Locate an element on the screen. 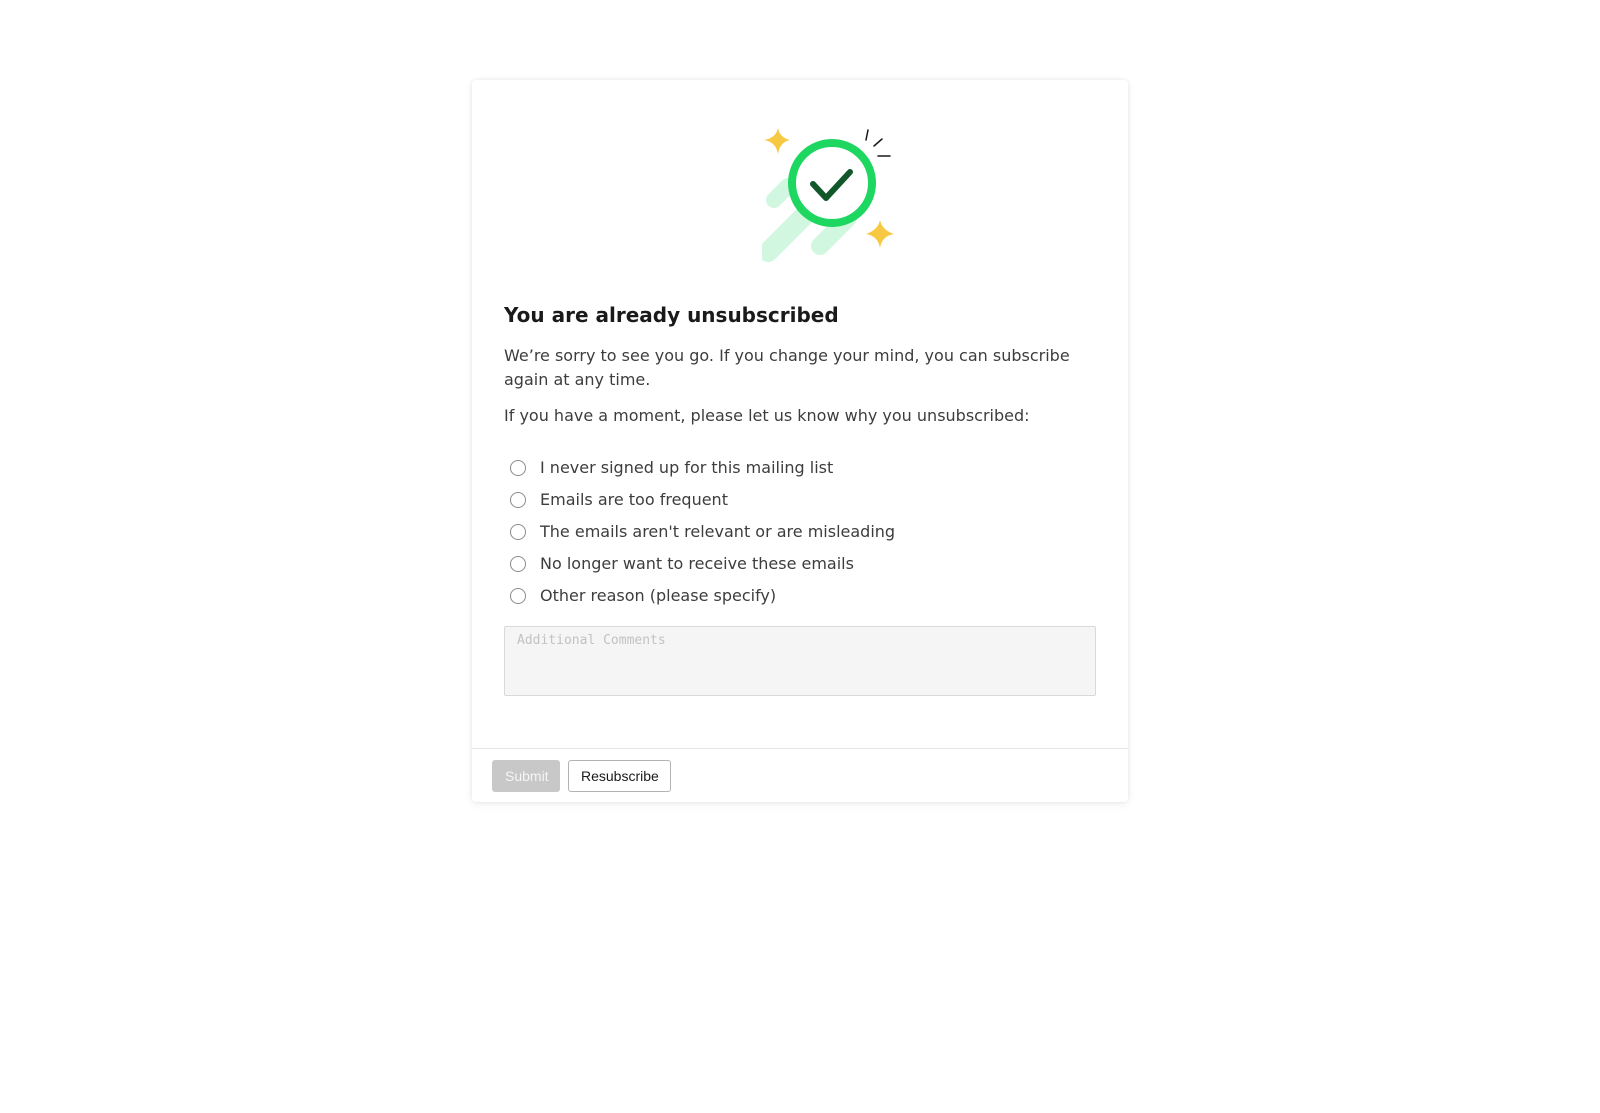 Image resolution: width=1600 pixels, height=1113 pixels. check-circle-icon is located at coordinates (828, 195).